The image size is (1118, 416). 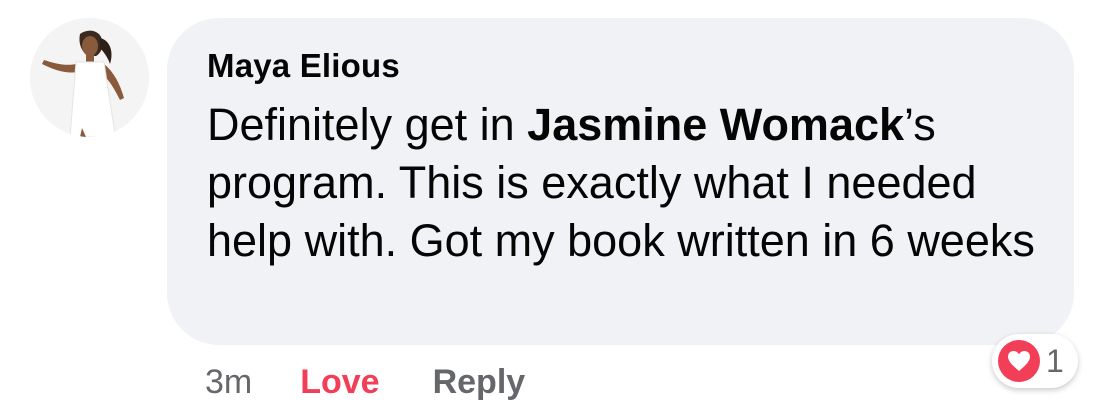 I want to click on comment-actions: 3m Love Reply, so click(x=365, y=382).